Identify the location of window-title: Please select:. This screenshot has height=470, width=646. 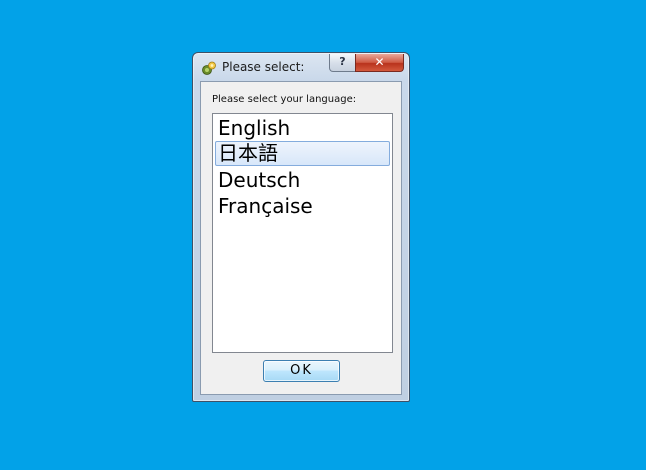
(263, 67).